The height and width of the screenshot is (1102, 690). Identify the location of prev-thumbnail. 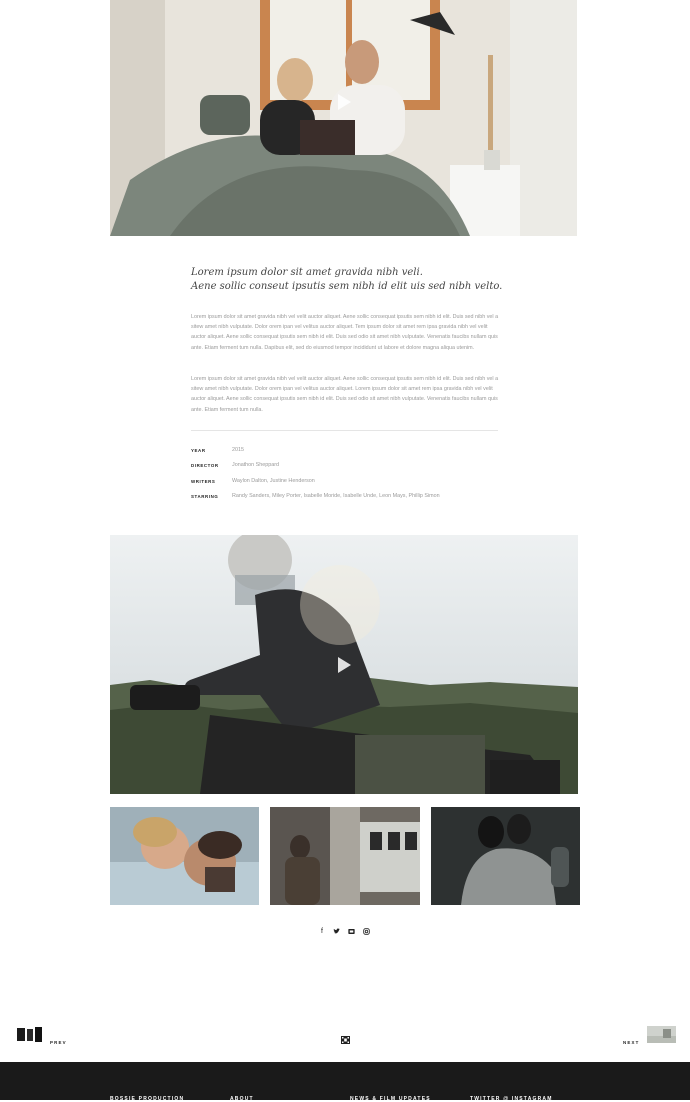
(29, 1034).